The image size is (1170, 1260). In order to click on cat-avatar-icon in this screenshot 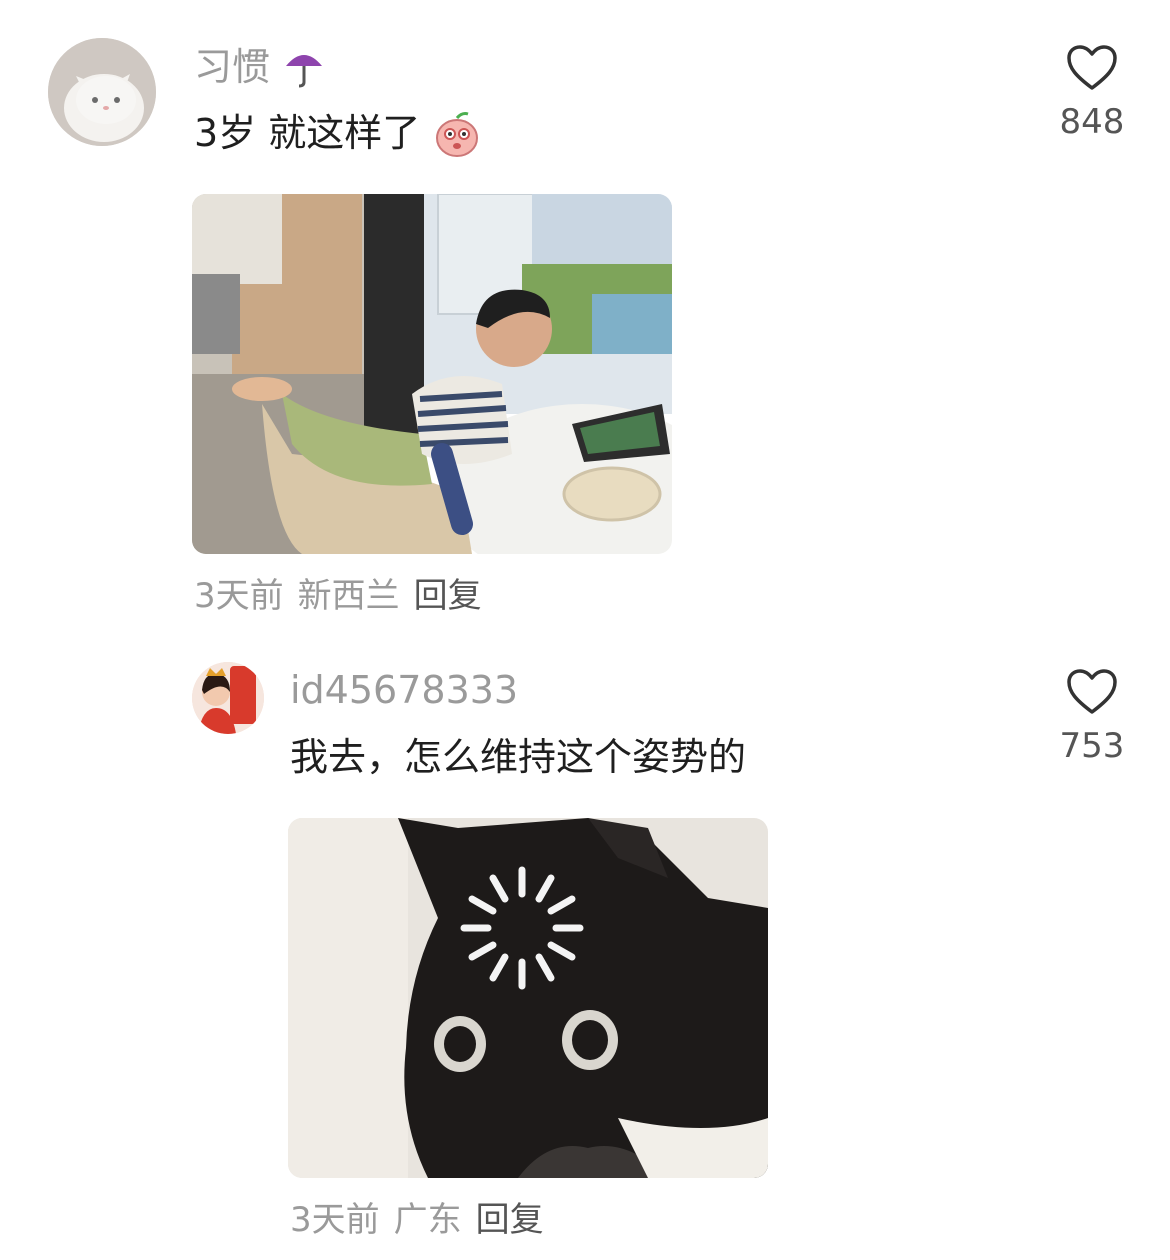, I will do `click(102, 92)`.